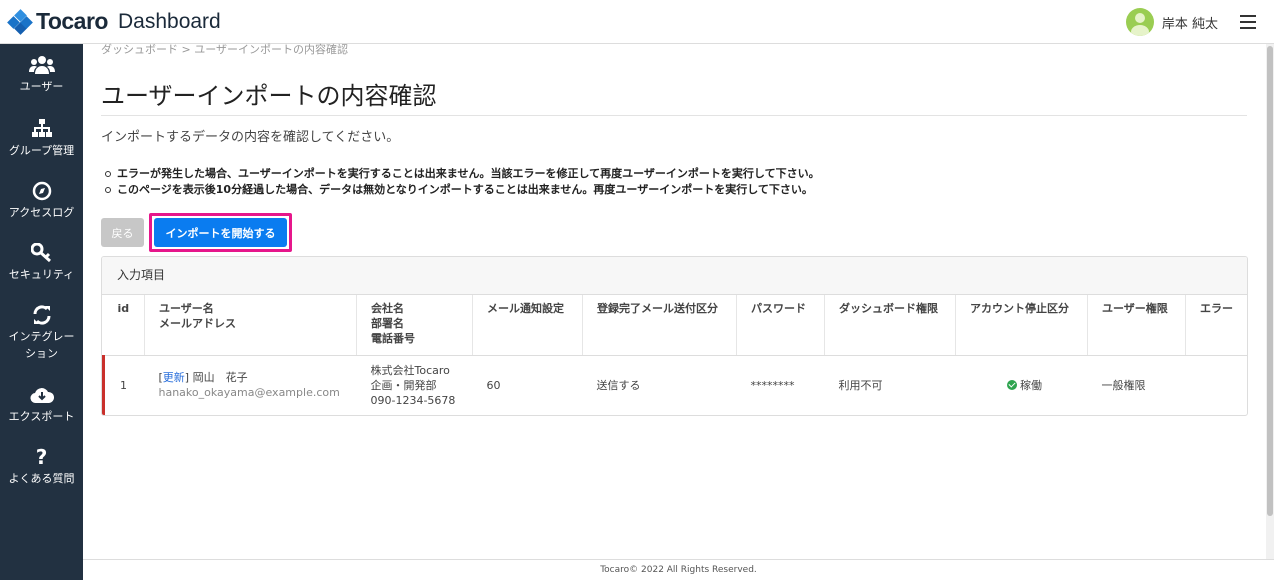 Image resolution: width=1274 pixels, height=580 pixels. What do you see at coordinates (250, 137) in the screenshot?
I see `lead-text: インポートするデータの内容を確認してください。` at bounding box center [250, 137].